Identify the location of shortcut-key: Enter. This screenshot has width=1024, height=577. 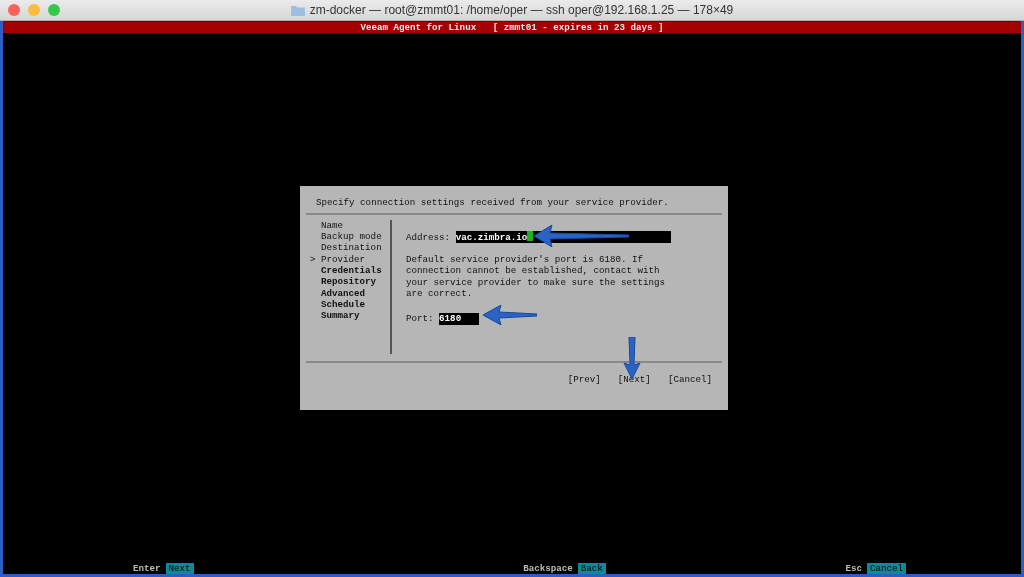
(147, 568).